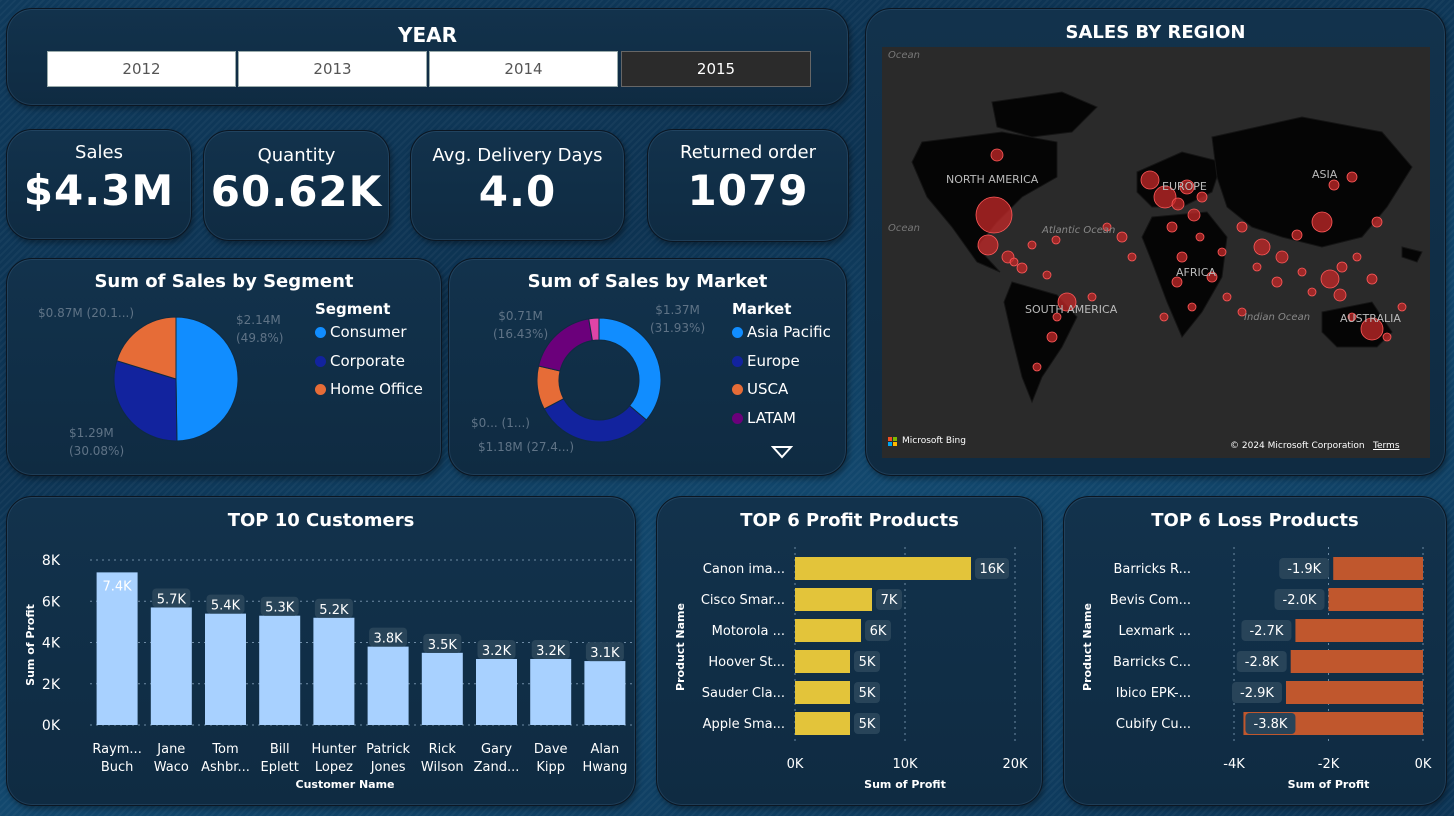  What do you see at coordinates (760, 389) in the screenshot?
I see `legend-item-usca: USCA` at bounding box center [760, 389].